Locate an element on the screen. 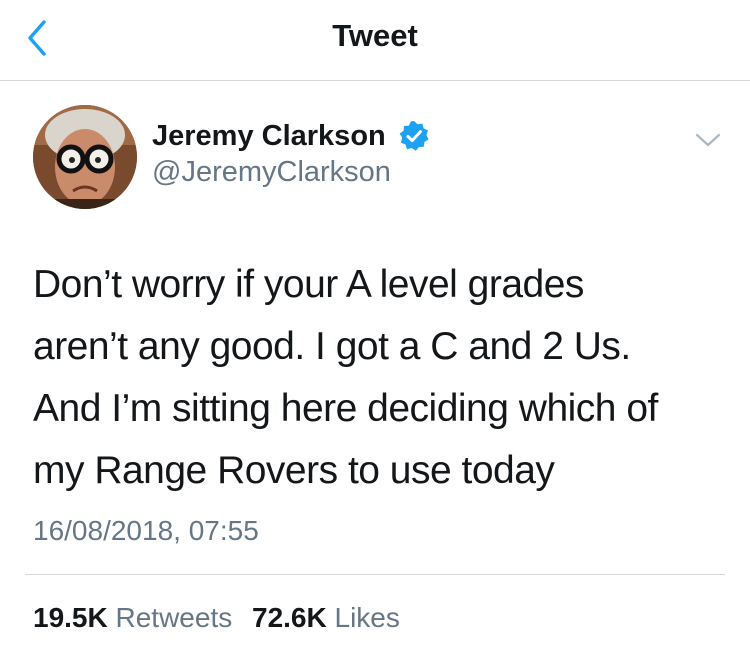  retweets-stat: 19.5K Retweets is located at coordinates (132, 617).